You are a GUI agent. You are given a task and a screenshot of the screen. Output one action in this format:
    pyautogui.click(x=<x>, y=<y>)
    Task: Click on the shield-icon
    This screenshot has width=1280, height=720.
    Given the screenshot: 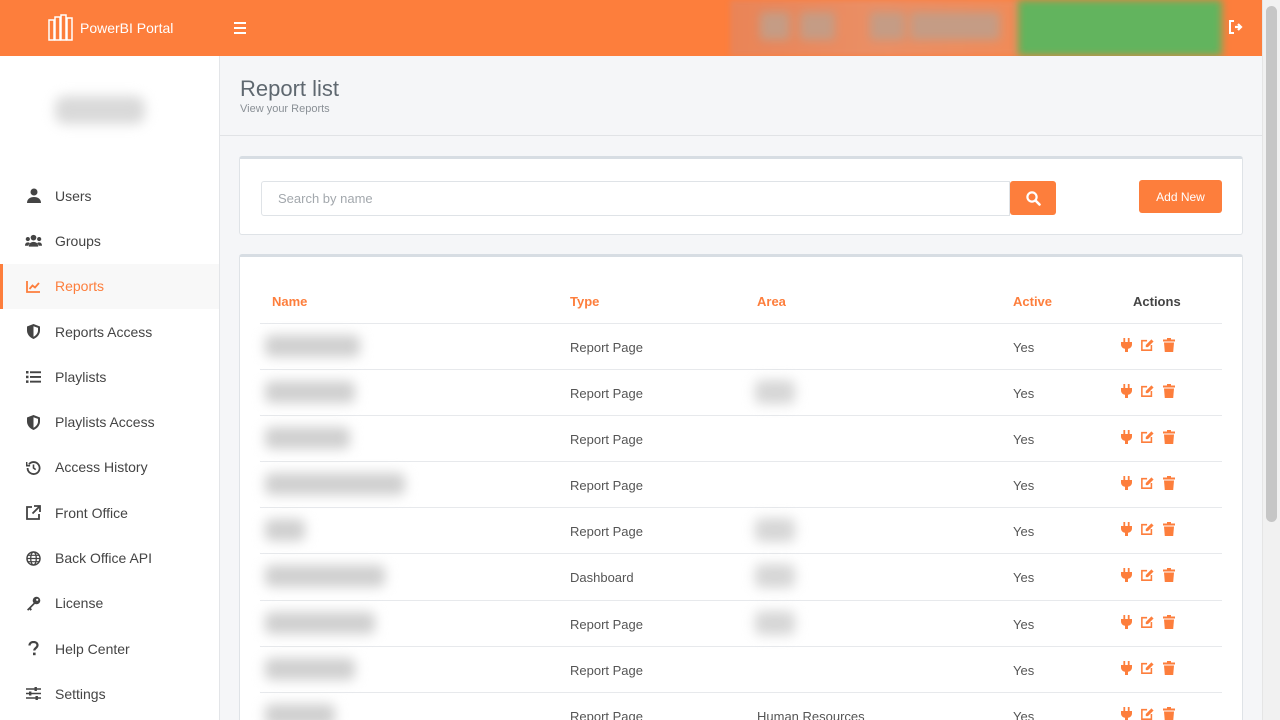 What is the action you would take?
    pyautogui.click(x=33, y=422)
    